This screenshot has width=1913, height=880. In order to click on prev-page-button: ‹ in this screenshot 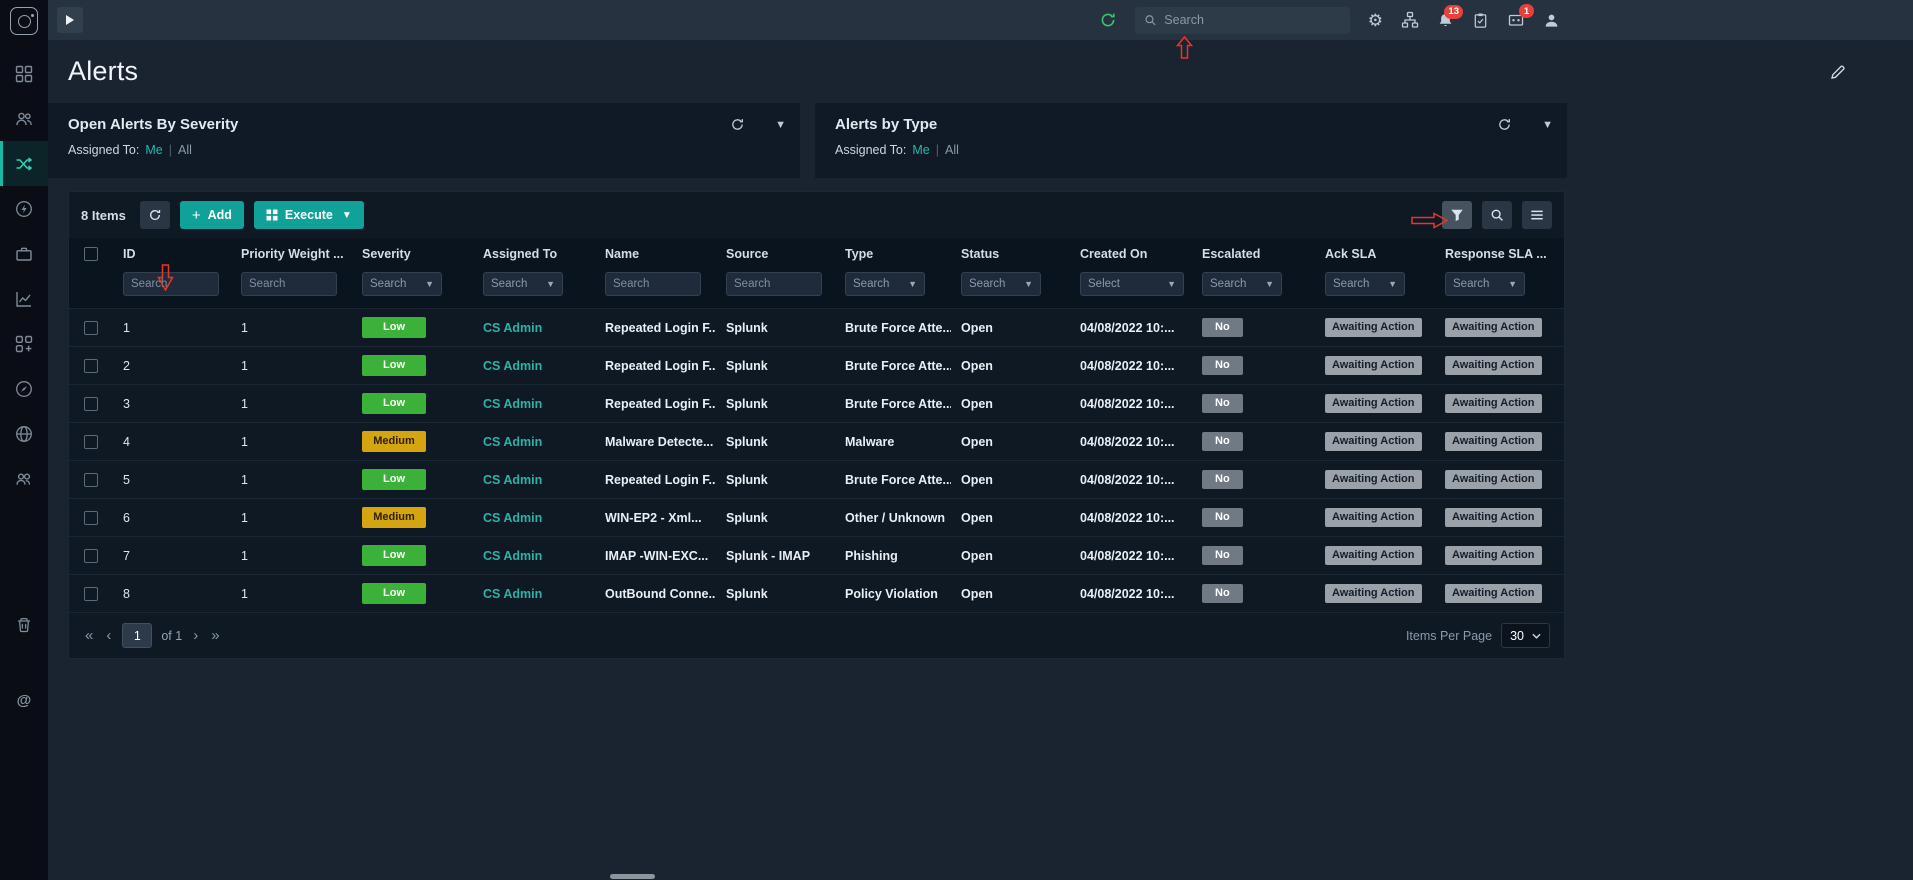, I will do `click(108, 635)`.